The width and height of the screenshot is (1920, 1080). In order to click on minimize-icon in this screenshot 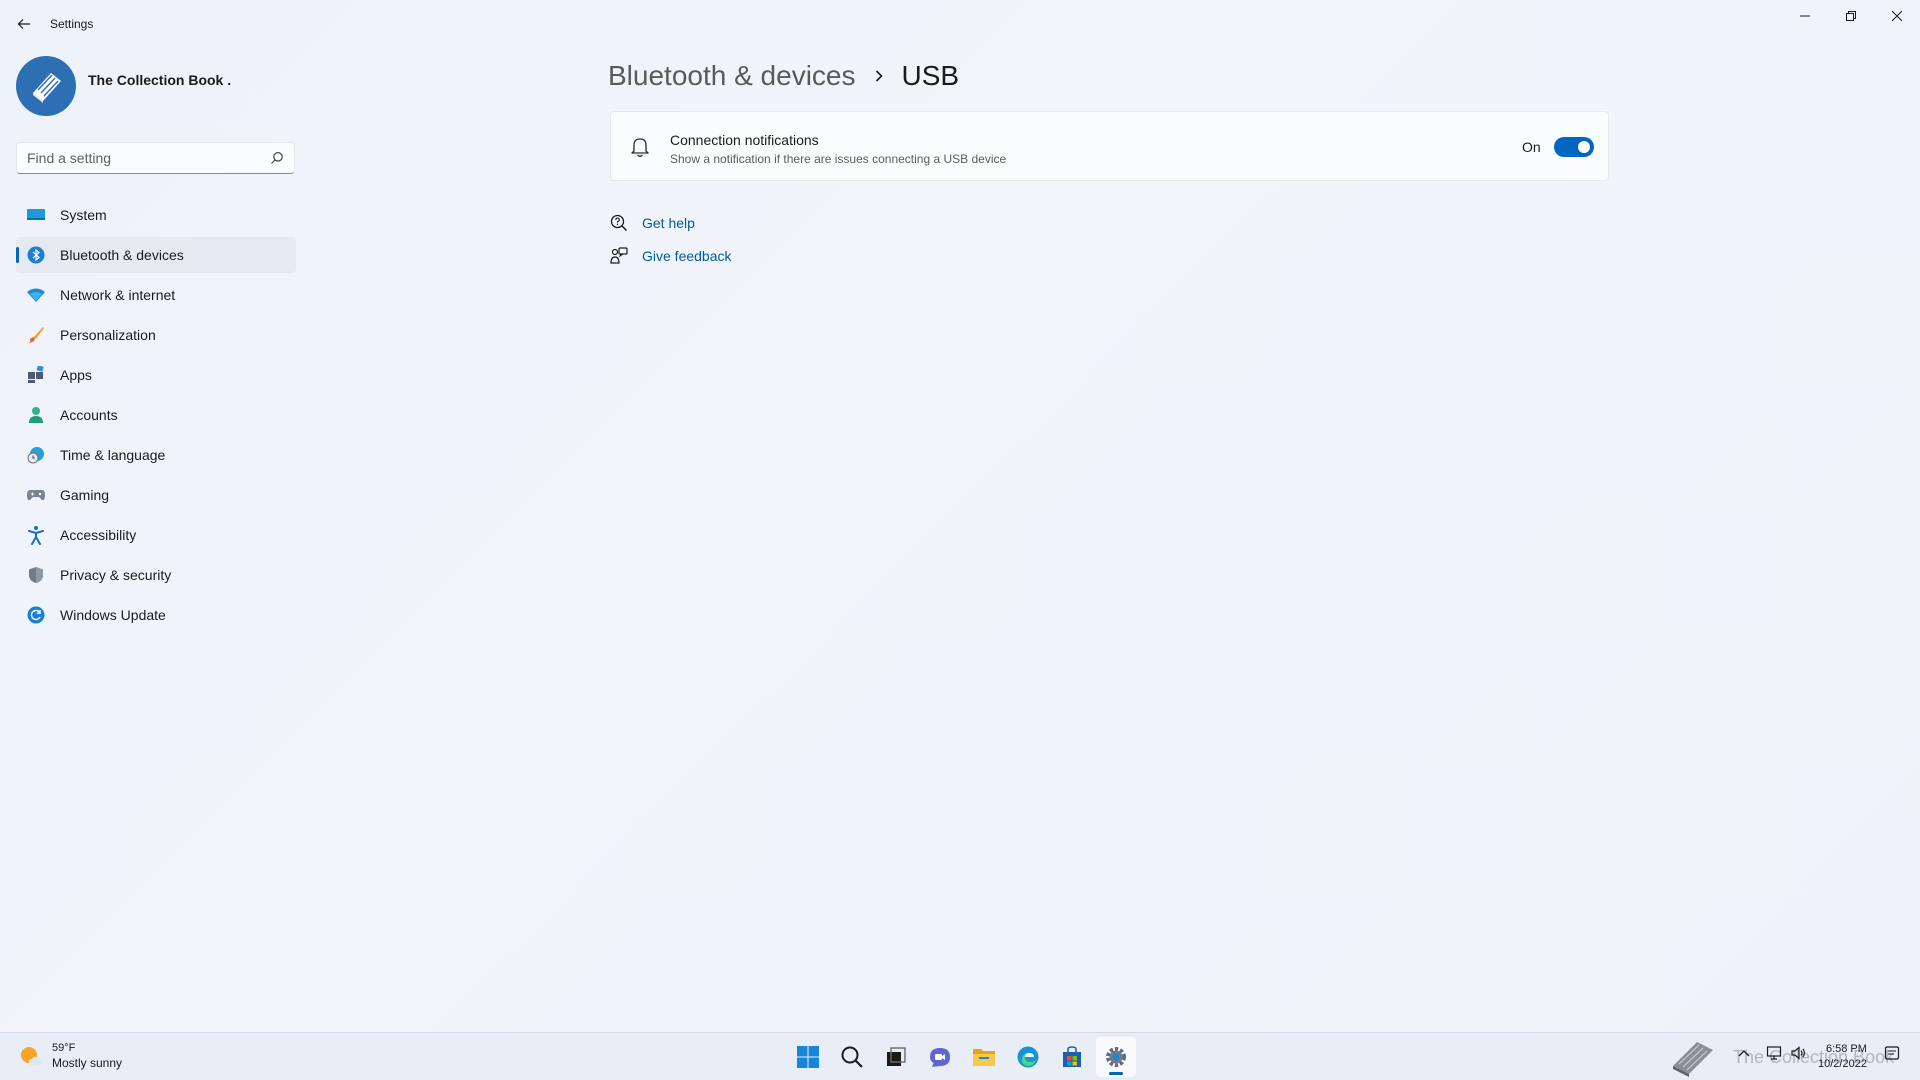, I will do `click(1805, 16)`.